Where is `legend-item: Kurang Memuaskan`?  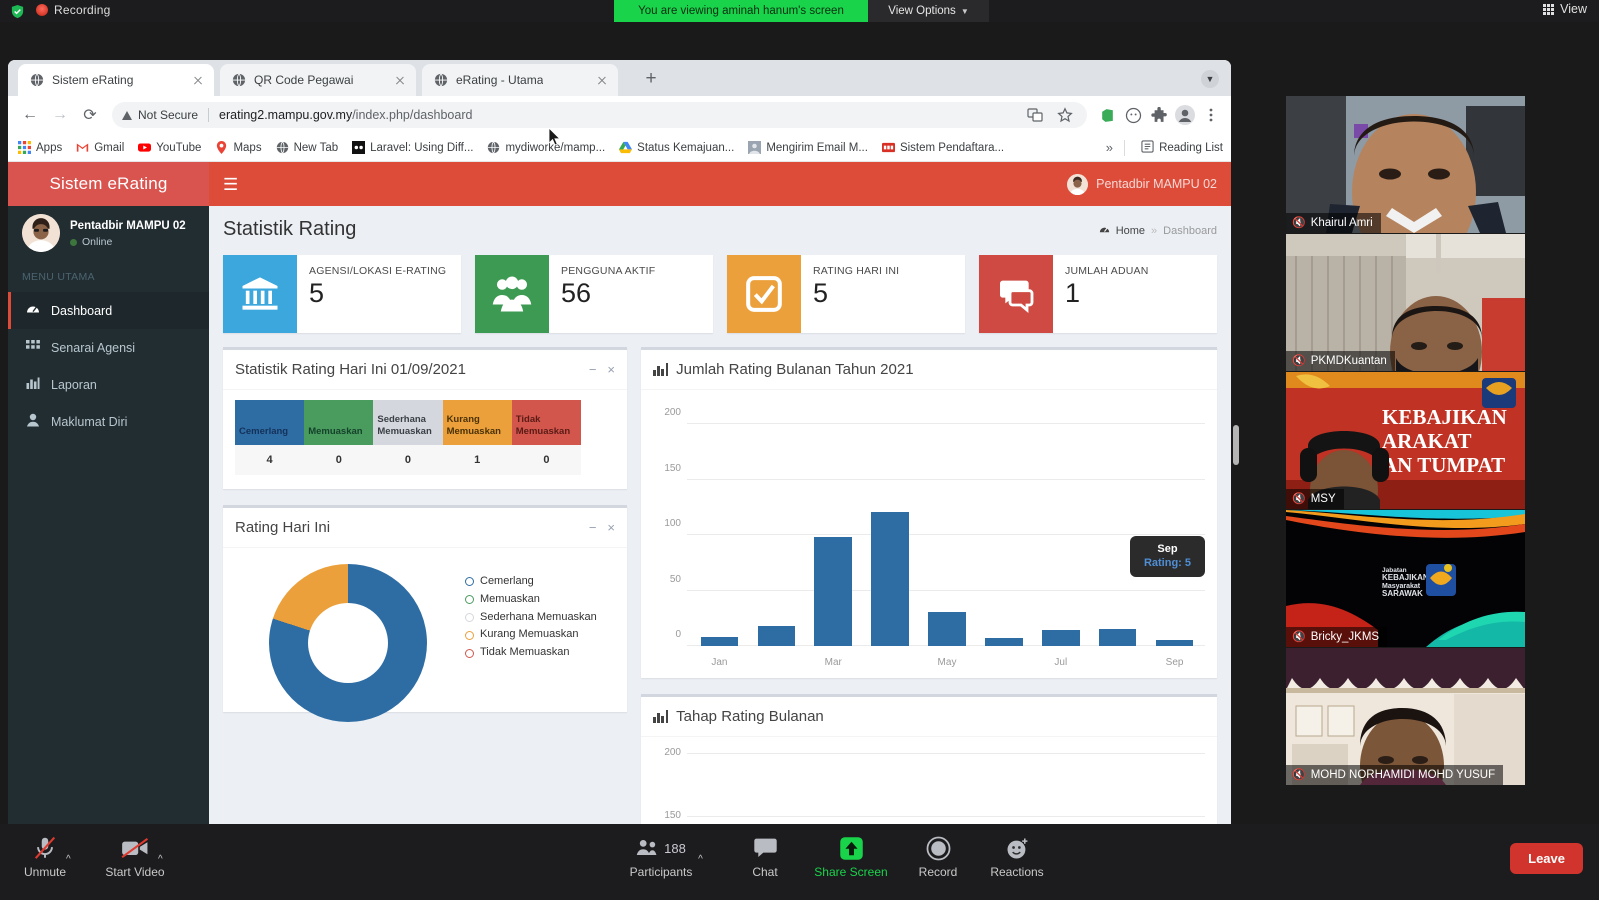 legend-item: Kurang Memuaskan is located at coordinates (531, 635).